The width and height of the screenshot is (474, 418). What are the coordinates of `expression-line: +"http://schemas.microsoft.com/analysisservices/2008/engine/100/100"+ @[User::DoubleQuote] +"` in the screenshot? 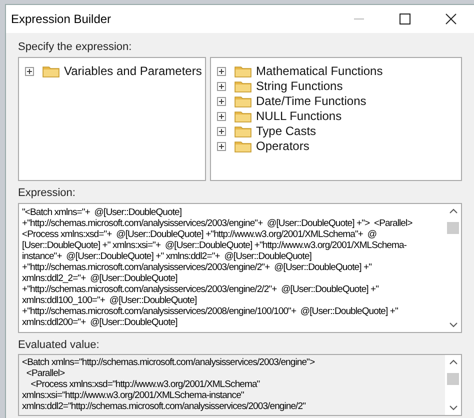 It's located at (210, 311).